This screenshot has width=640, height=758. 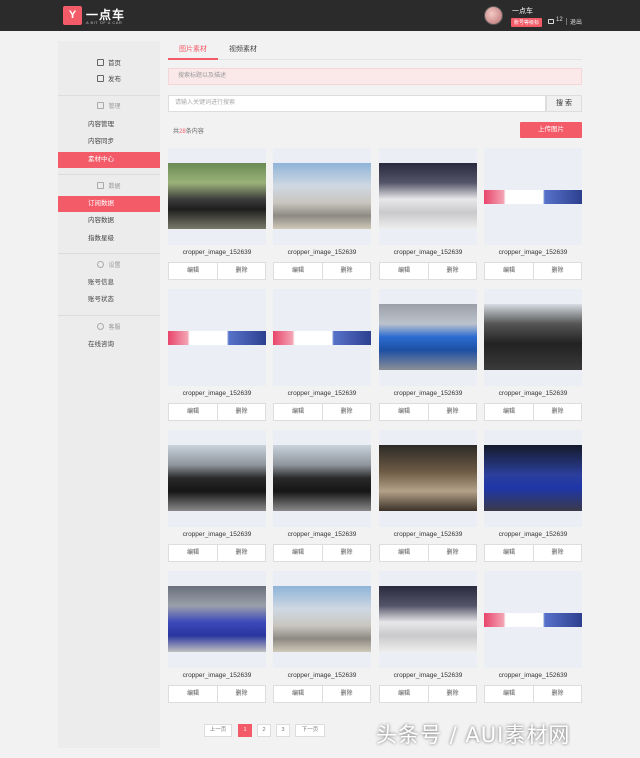 I want to click on upload-image-button: 上传图片, so click(x=551, y=130).